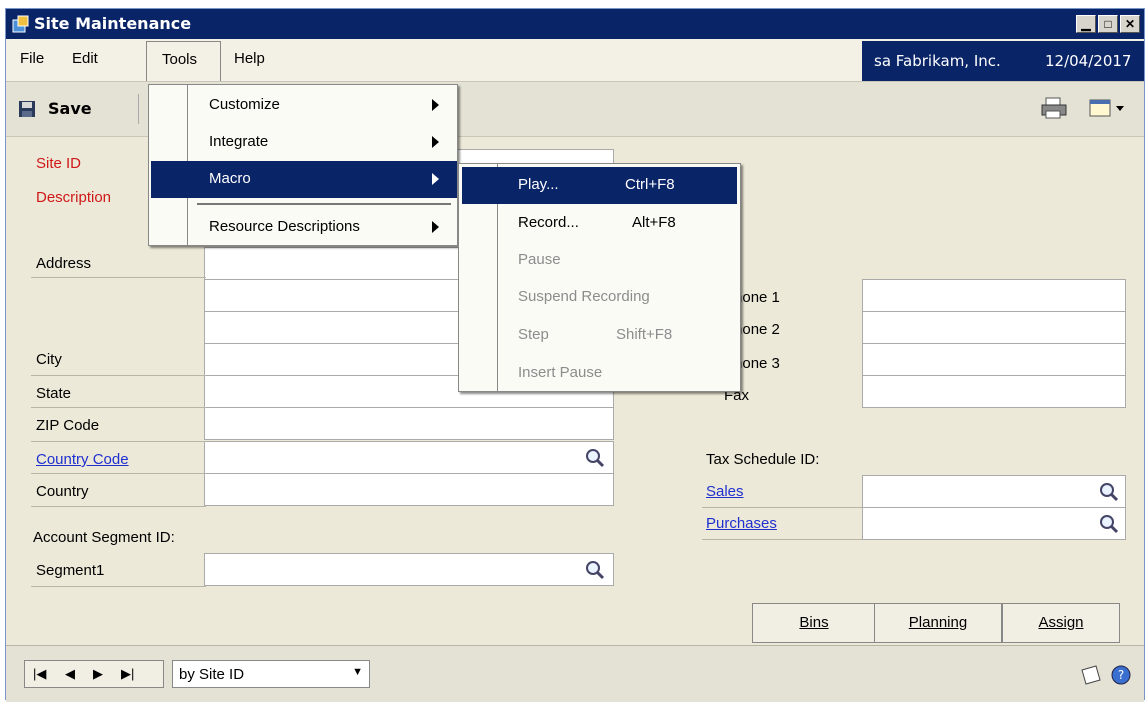 The image size is (1147, 702). What do you see at coordinates (650, 184) in the screenshot?
I see `macro-play-shortcut: Ctrl+F8` at bounding box center [650, 184].